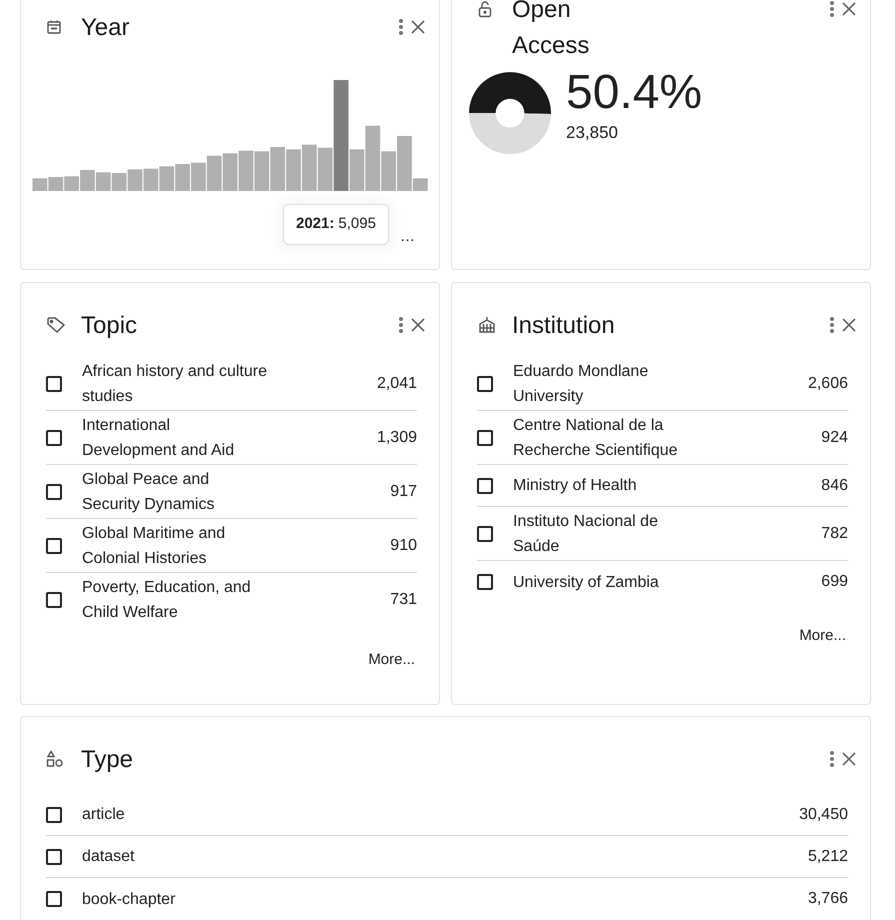 This screenshot has width=895, height=920. Describe the element at coordinates (396, 438) in the screenshot. I see `facet-count: 1,309` at that location.